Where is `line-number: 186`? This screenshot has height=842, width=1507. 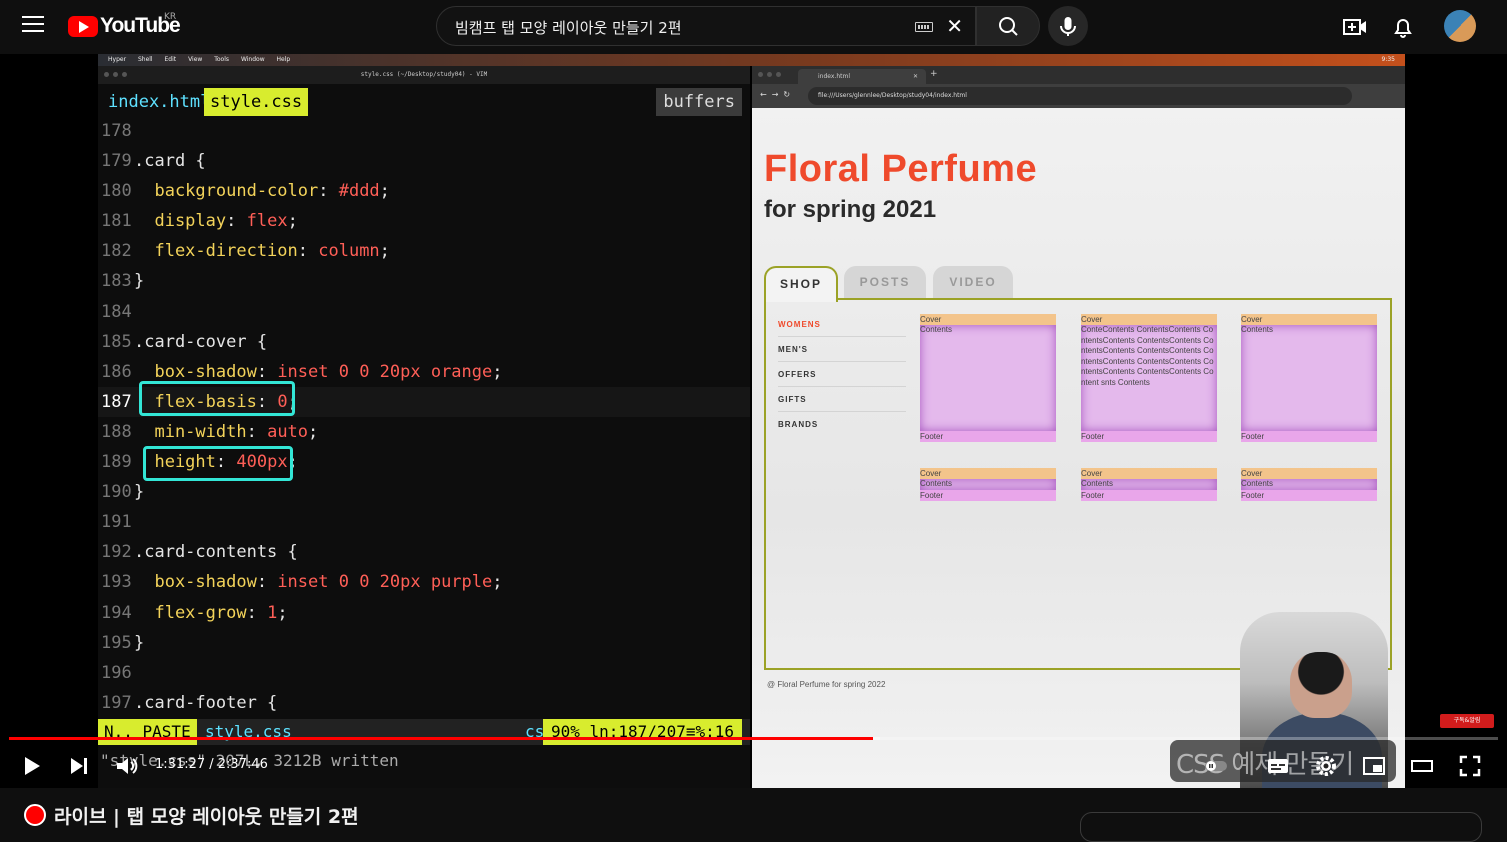 line-number: 186 is located at coordinates (116, 371).